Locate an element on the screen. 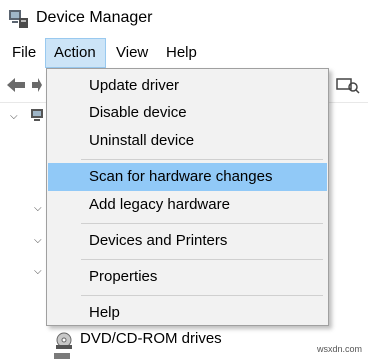  menu-item-uninstall-device: Uninstall device is located at coordinates (187, 141).